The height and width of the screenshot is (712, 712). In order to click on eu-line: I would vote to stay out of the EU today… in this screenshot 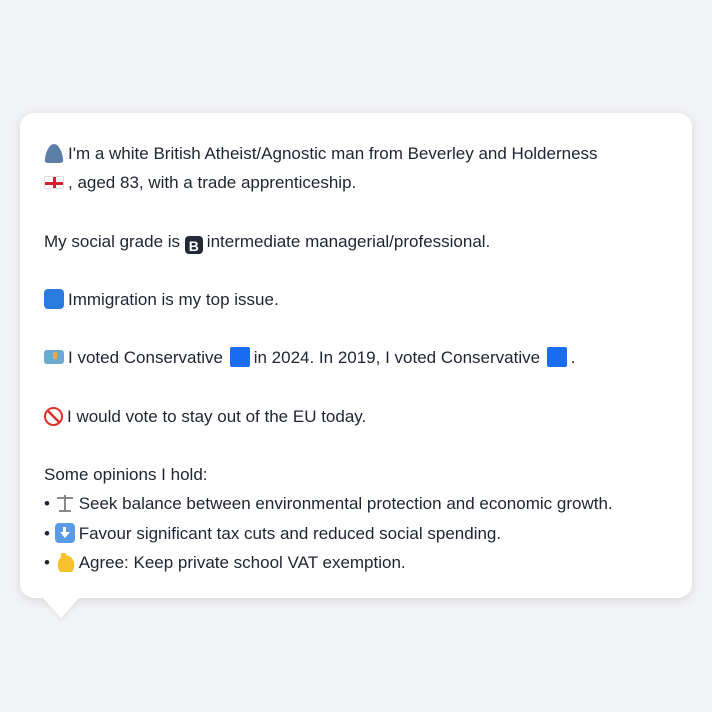, I will do `click(356, 416)`.